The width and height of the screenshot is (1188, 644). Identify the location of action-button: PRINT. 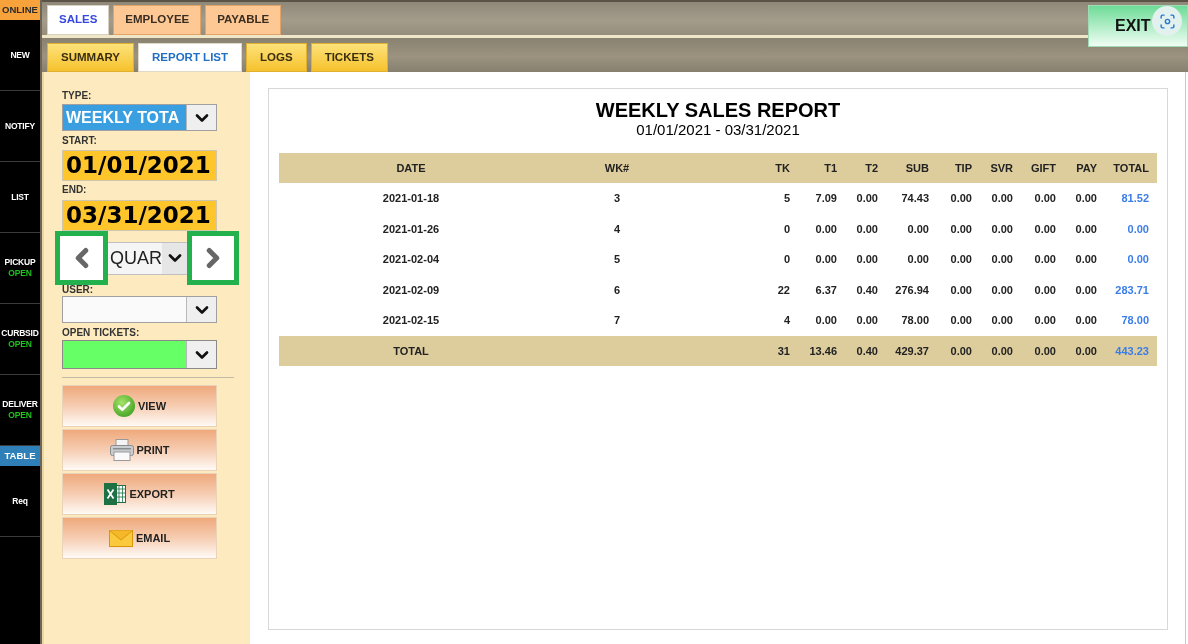
(139, 450).